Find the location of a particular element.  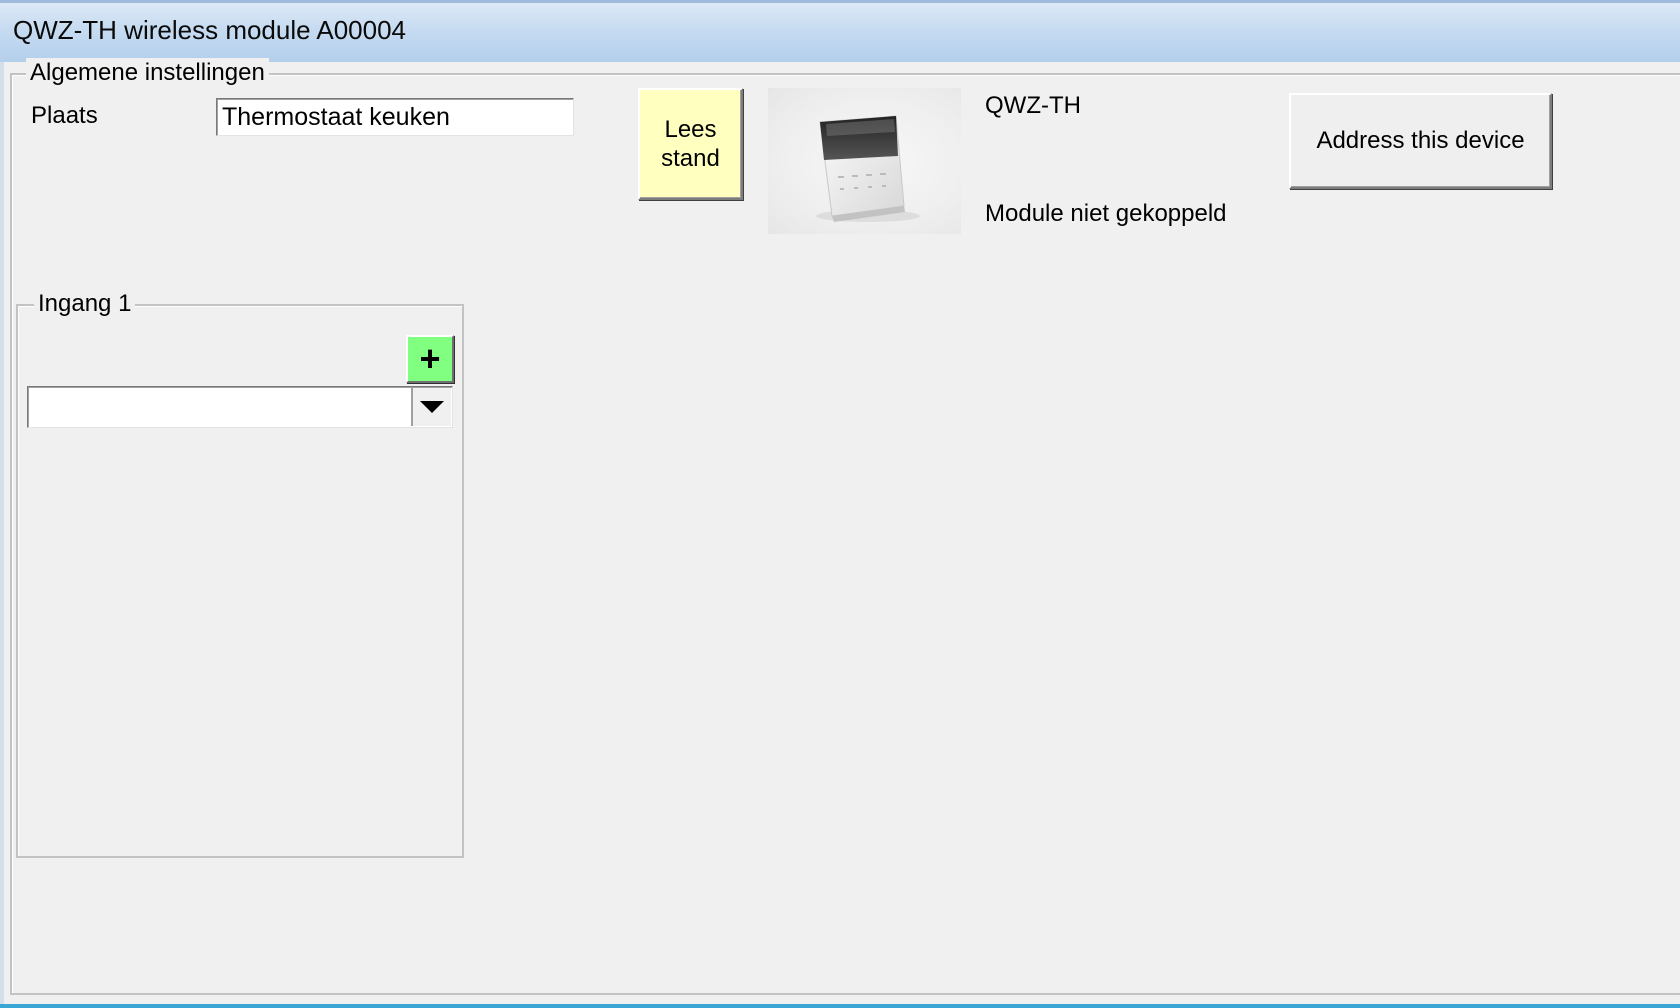

plus-icon: + is located at coordinates (430, 358).